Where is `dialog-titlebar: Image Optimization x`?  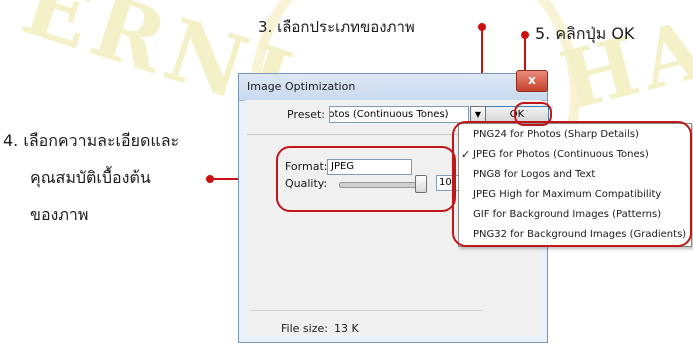
dialog-titlebar: Image Optimization x is located at coordinates (393, 85).